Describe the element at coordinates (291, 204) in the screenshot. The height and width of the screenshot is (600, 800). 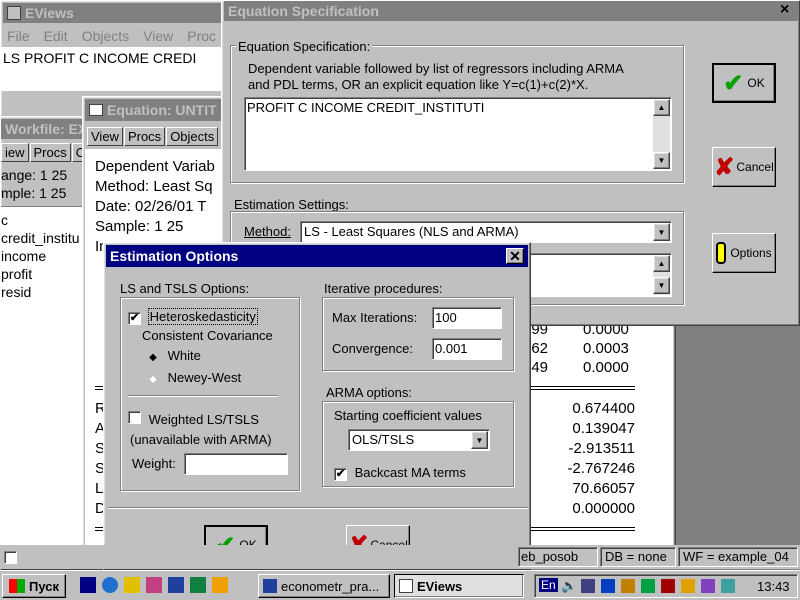
I see `settings-label: Estimation Settings:` at that location.